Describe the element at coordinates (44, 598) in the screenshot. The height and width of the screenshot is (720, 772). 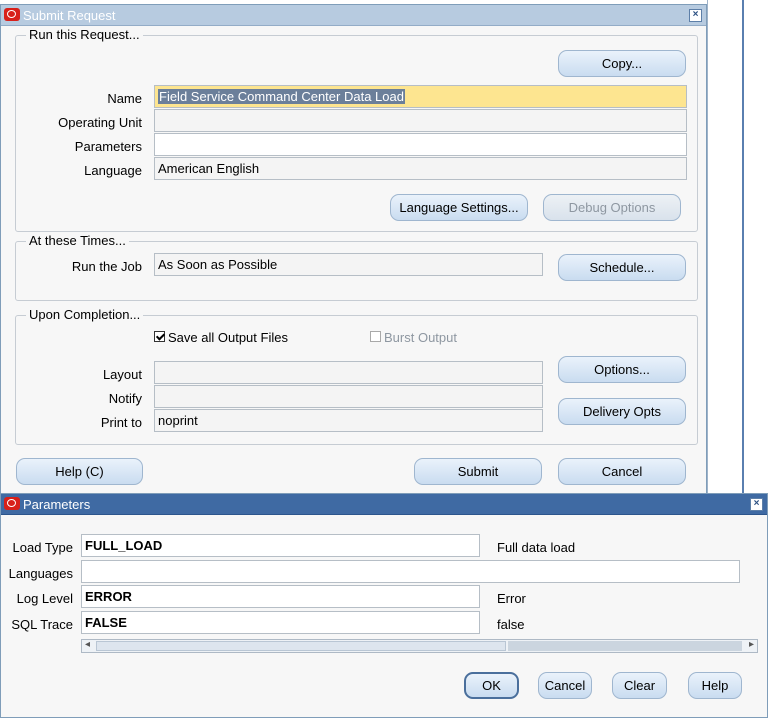
I see `param-label: Log Level` at that location.